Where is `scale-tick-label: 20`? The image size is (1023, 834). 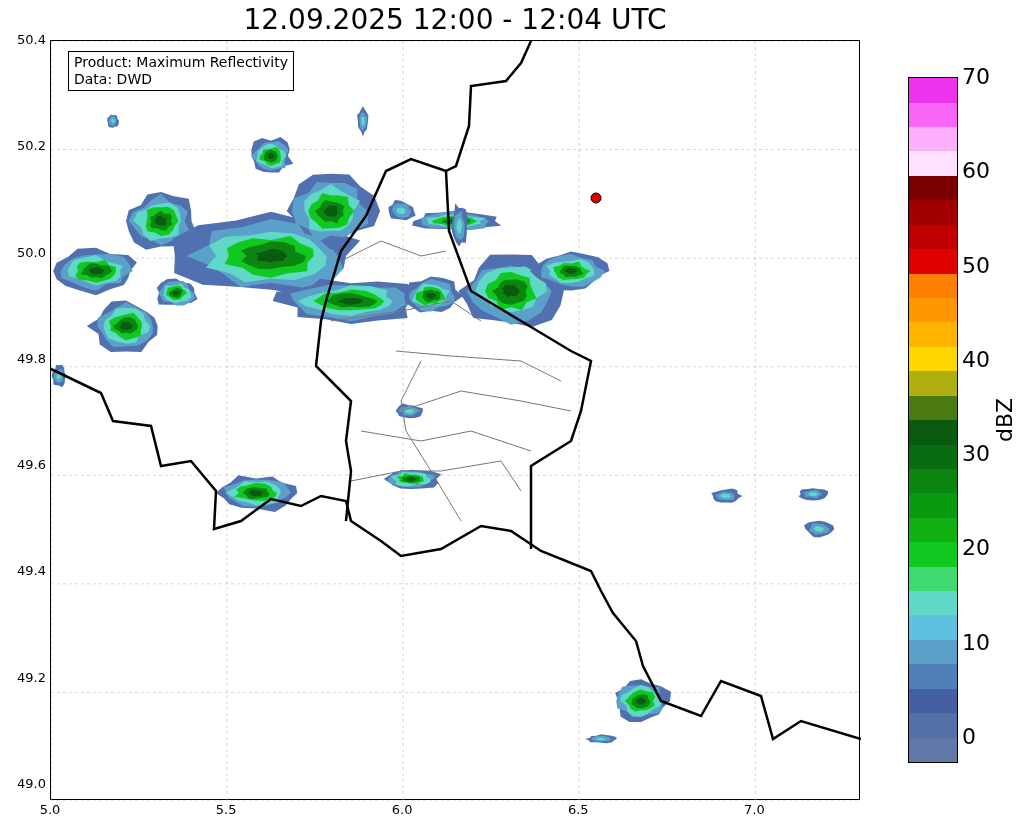 scale-tick-label: 20 is located at coordinates (976, 548).